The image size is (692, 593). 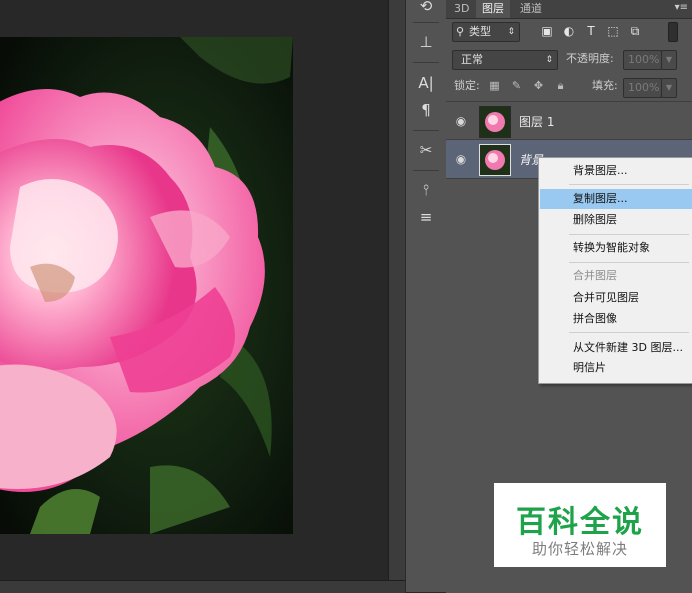 I want to click on smart-object-filter-icon: ⧉, so click(x=635, y=31).